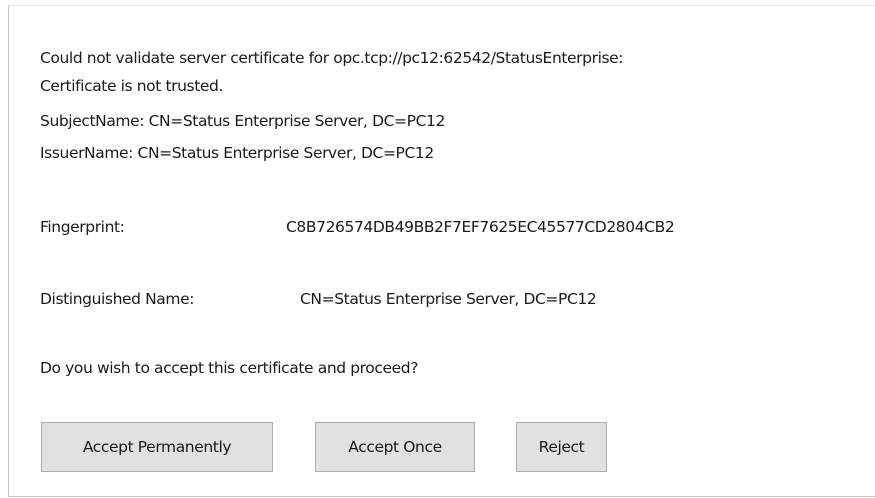  I want to click on distinguished-name-value: CN=Status Enterprise Server, DC=PC12, so click(448, 299).